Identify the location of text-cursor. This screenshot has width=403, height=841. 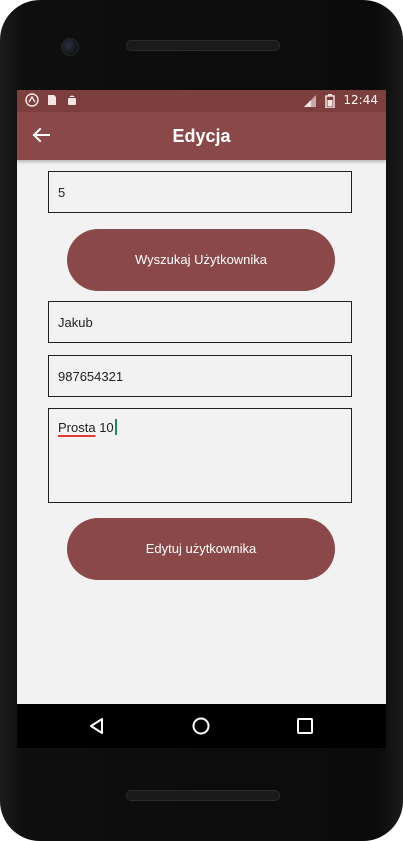
(115, 427).